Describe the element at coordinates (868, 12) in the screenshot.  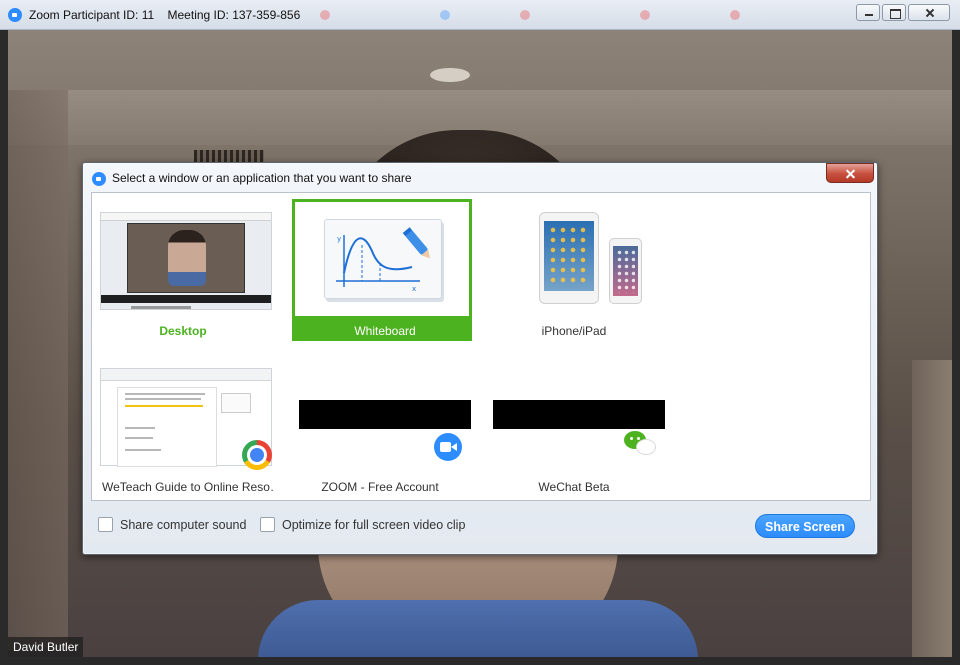
I see `minimize-button` at that location.